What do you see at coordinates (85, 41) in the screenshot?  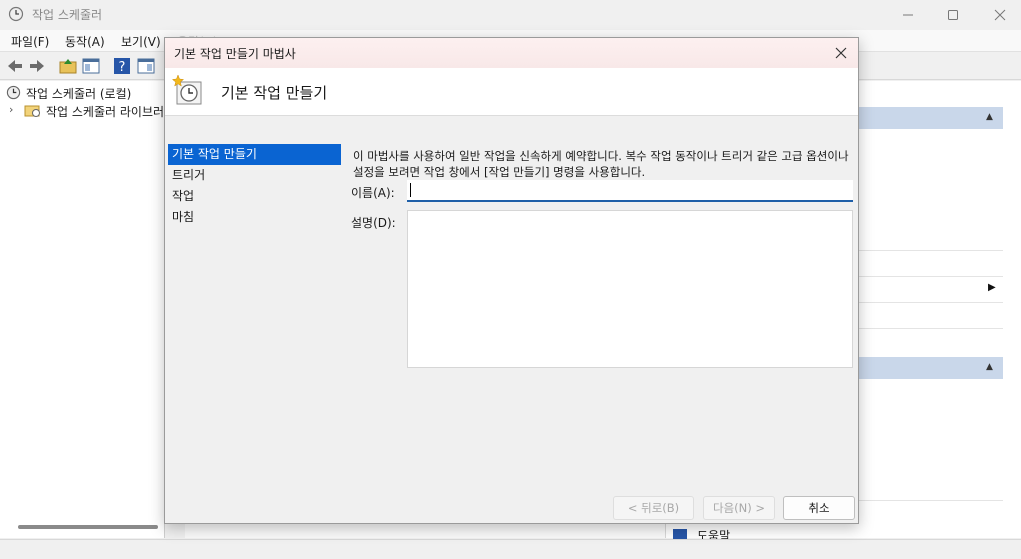 I see `menu-action: 동작(A)` at bounding box center [85, 41].